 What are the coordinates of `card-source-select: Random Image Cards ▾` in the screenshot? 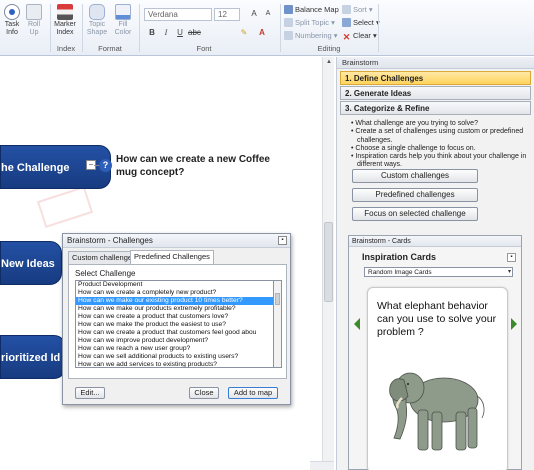 It's located at (438, 272).